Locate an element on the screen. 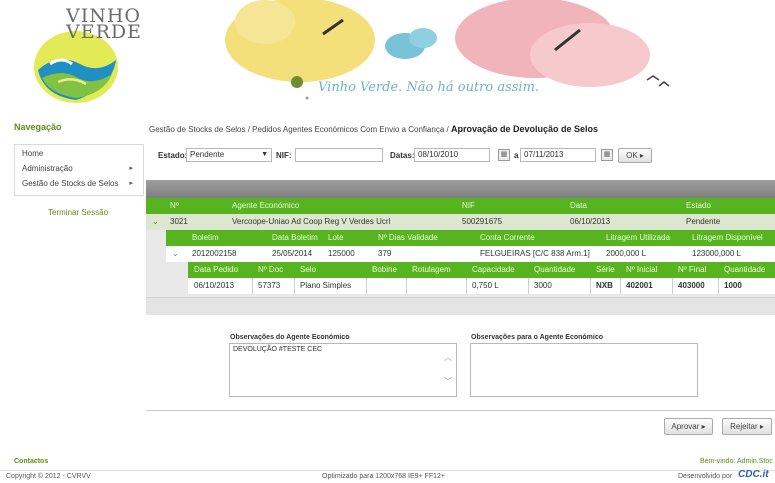 This screenshot has width=775, height=483. cell: 125000 is located at coordinates (341, 253).